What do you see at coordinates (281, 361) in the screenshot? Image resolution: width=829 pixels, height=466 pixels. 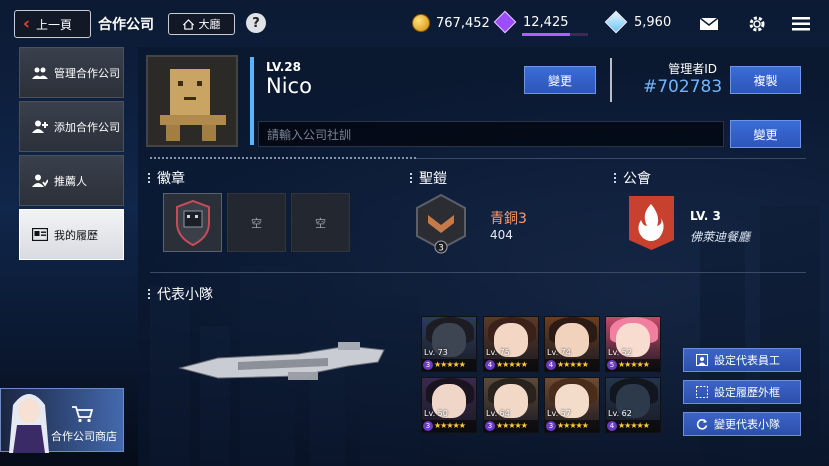 I see `spaceship-image` at bounding box center [281, 361].